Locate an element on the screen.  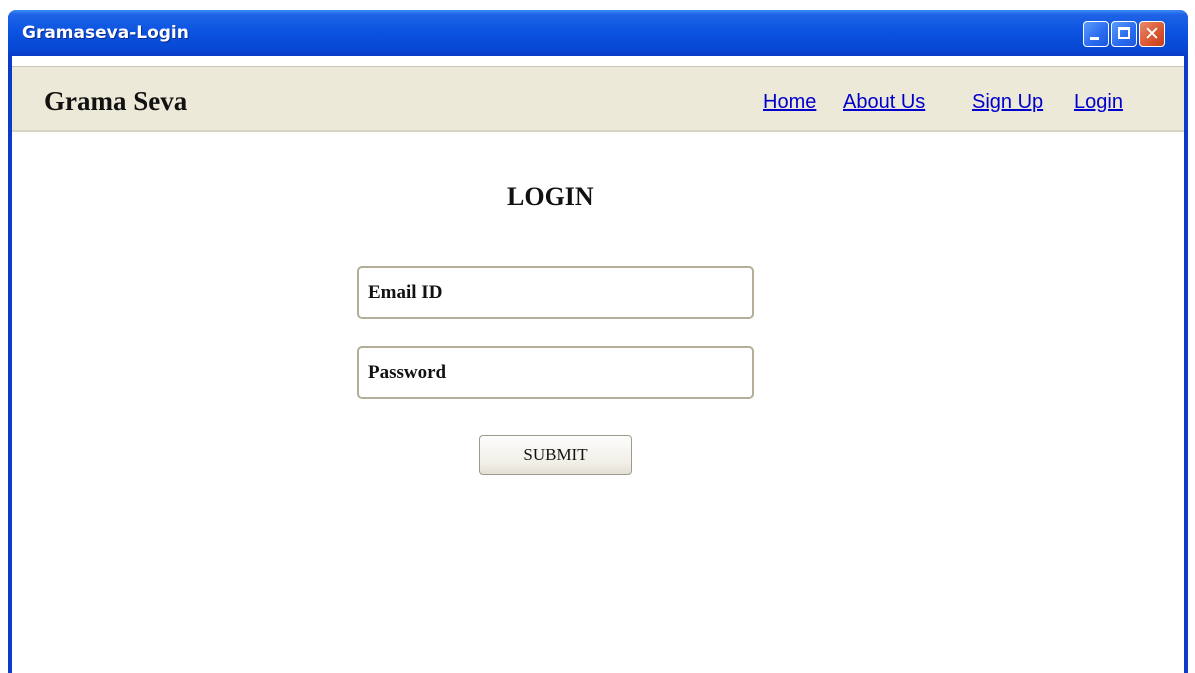
close-icon: ✕ is located at coordinates (1152, 34).